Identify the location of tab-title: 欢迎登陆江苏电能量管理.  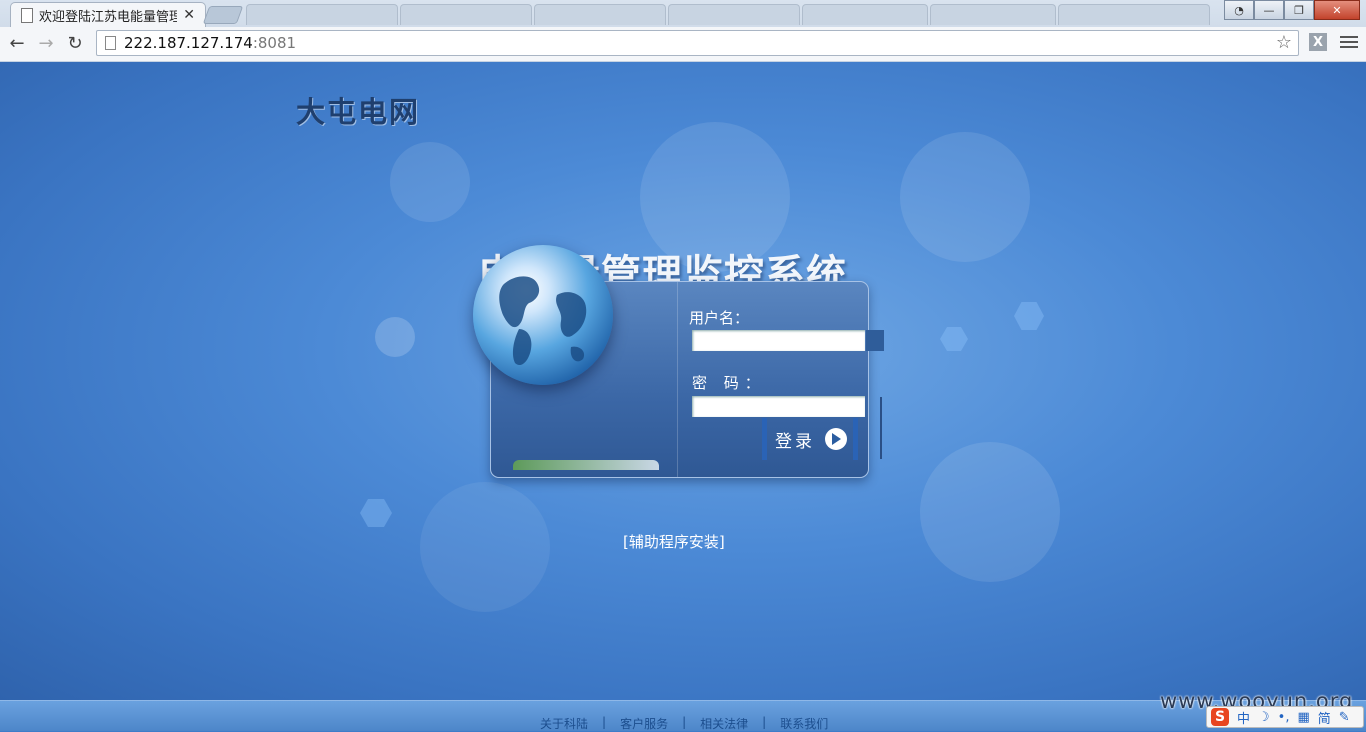
(108, 17).